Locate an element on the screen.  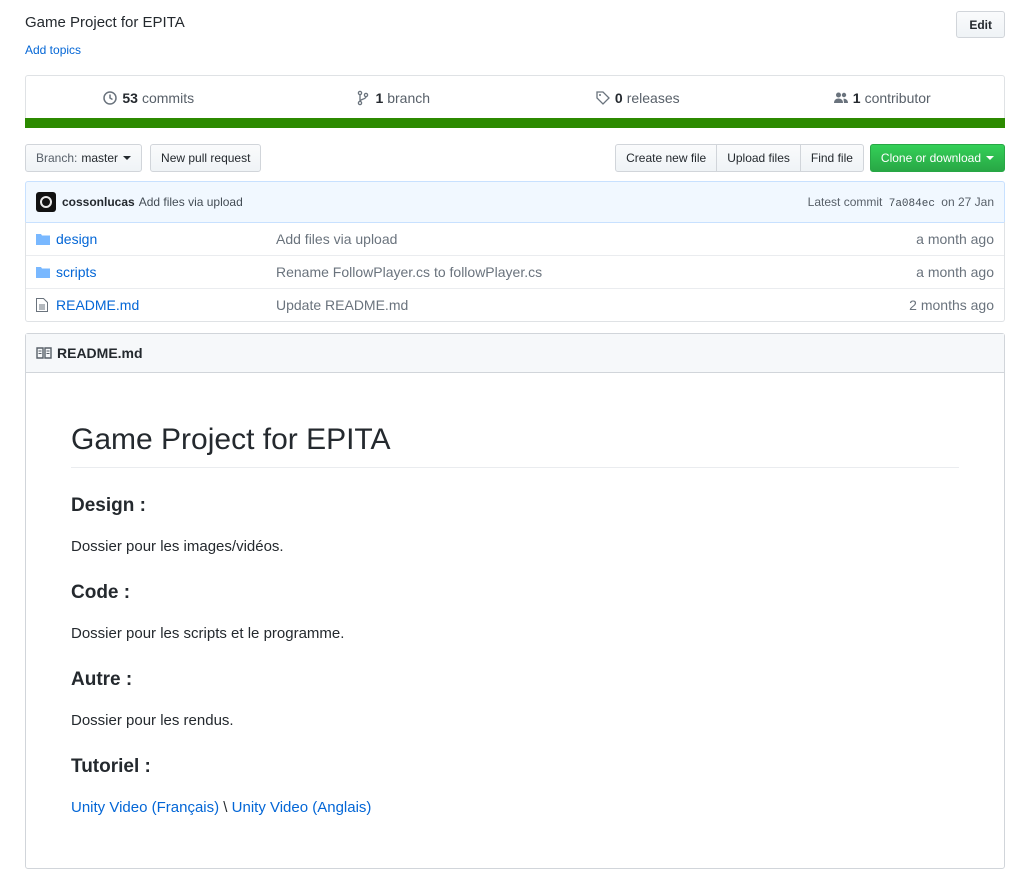
table-row: design Add files via upload a month ago is located at coordinates (515, 238).